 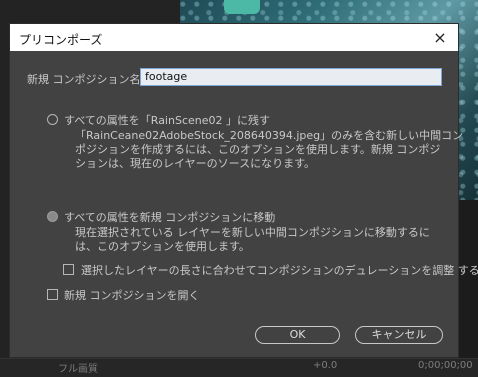 What do you see at coordinates (52, 216) in the screenshot?
I see `move-attributes-radio` at bounding box center [52, 216].